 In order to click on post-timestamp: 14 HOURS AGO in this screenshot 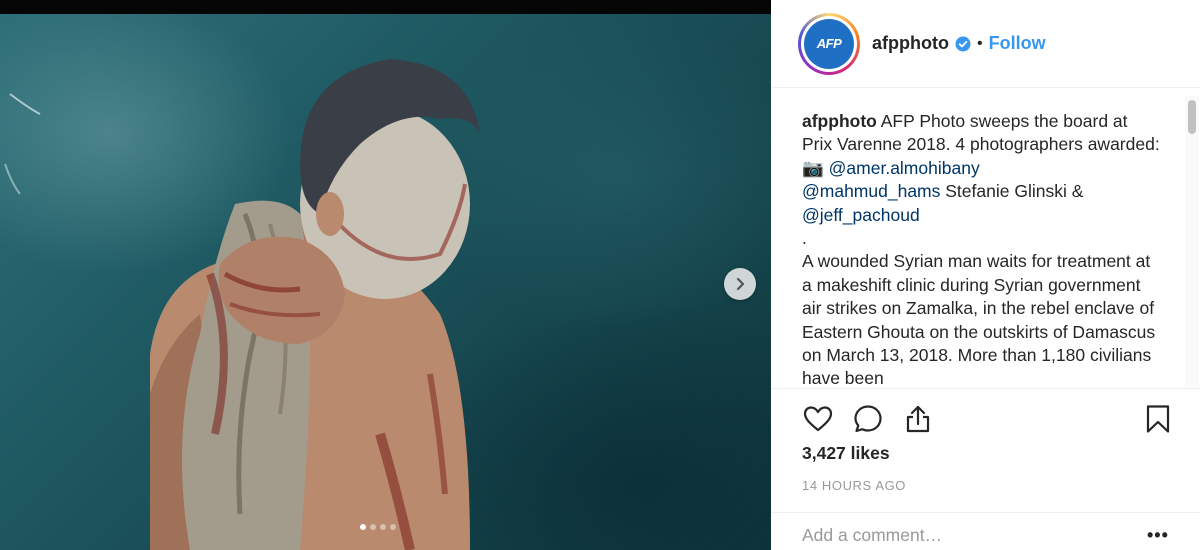, I will do `click(854, 485)`.